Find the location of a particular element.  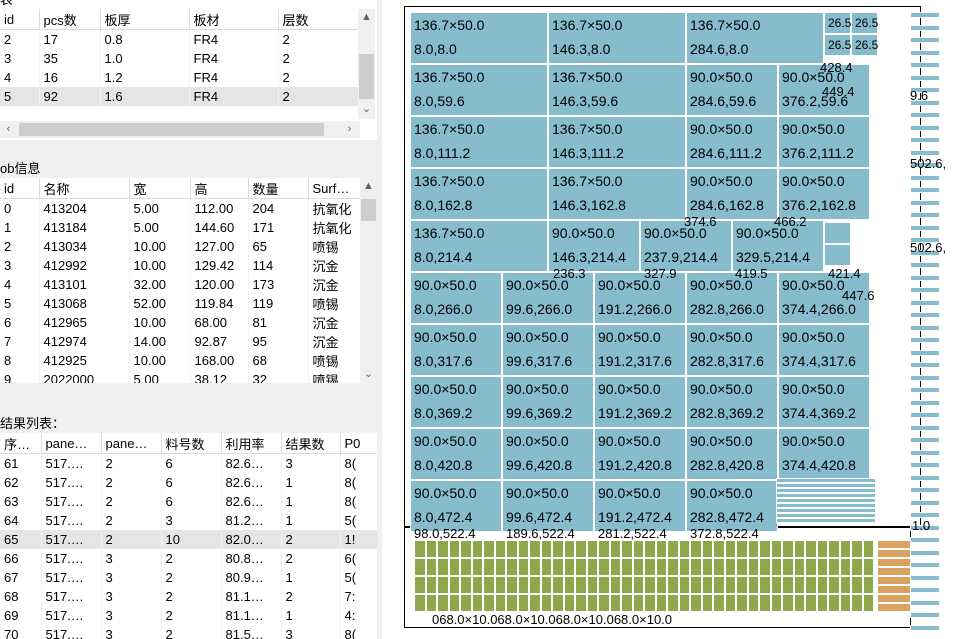

layout-piece: 136.7×50.0 146.3,111.2 is located at coordinates (617, 142).